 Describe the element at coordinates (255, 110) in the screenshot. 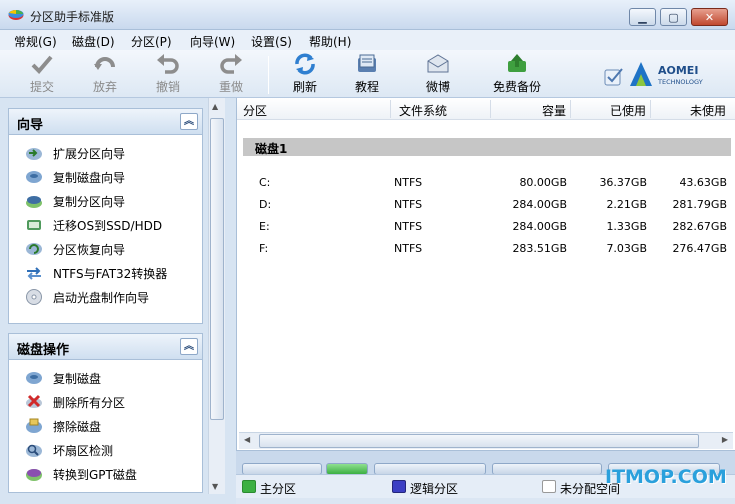

I see `col-partition: 分区` at that location.